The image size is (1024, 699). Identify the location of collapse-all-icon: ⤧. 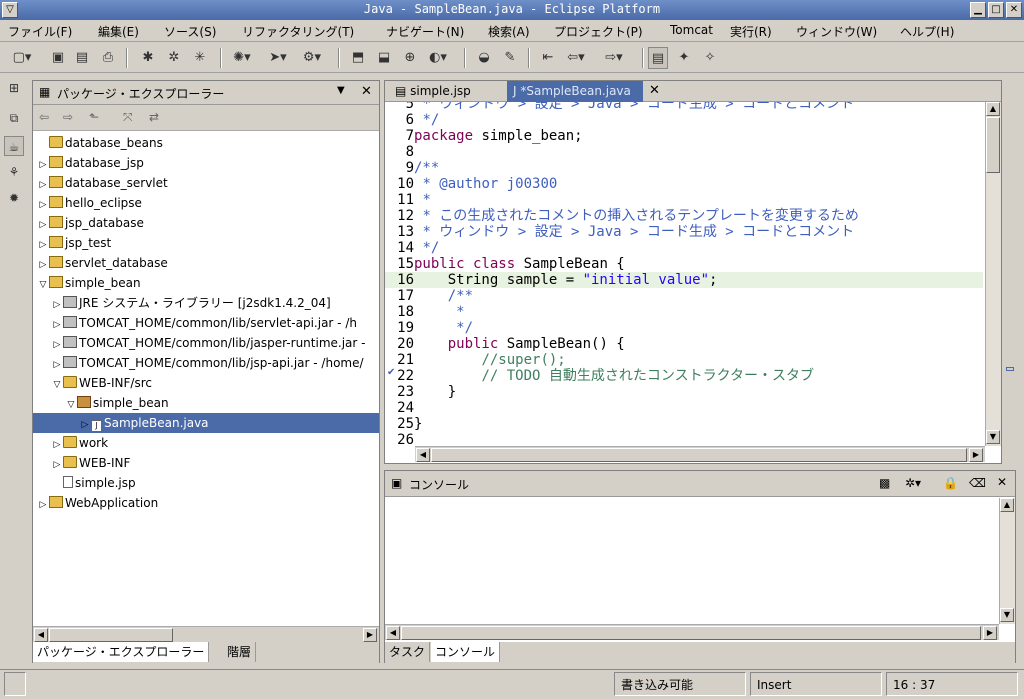
(128, 117).